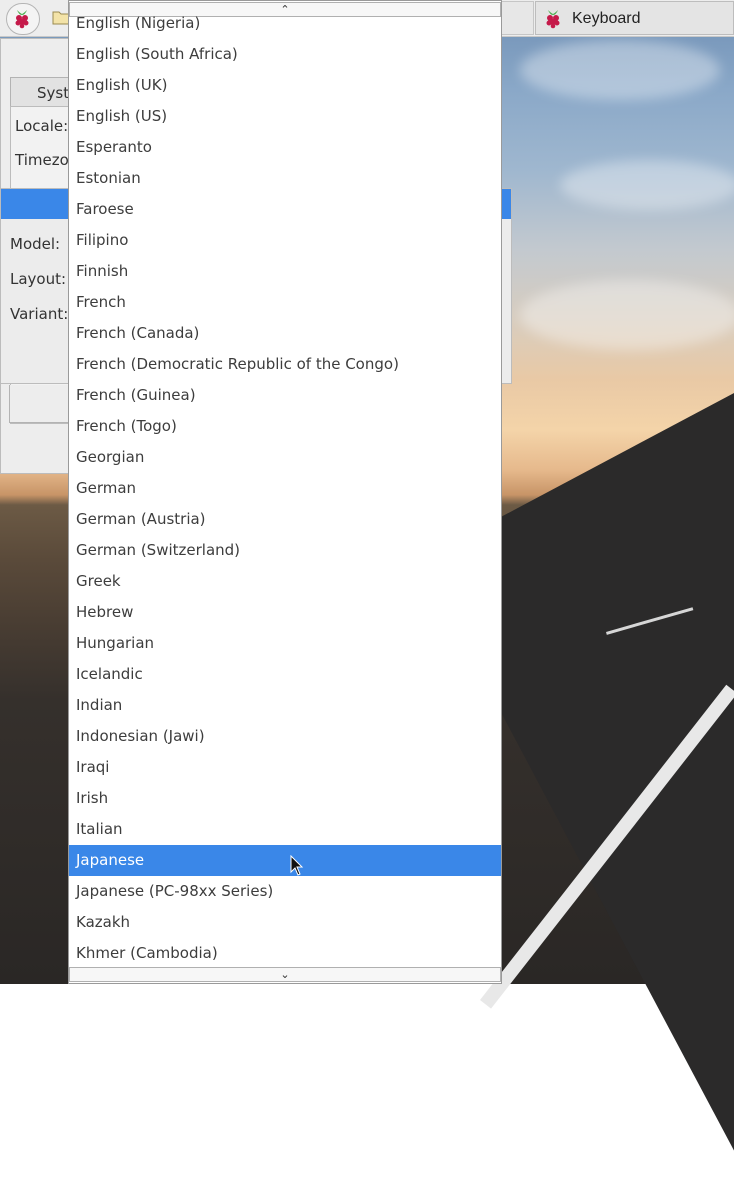 The width and height of the screenshot is (734, 1178). I want to click on dropdown-item: French (Togo), so click(285, 426).